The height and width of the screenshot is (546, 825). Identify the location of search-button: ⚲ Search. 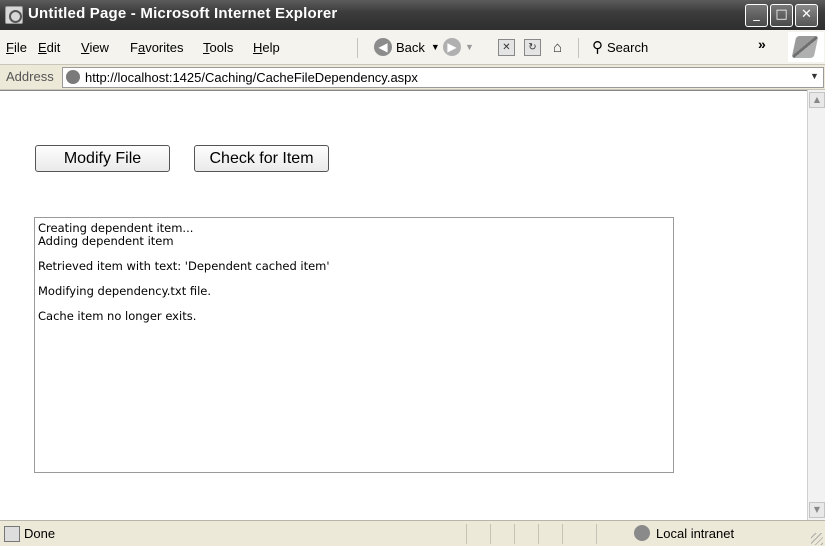
(620, 47).